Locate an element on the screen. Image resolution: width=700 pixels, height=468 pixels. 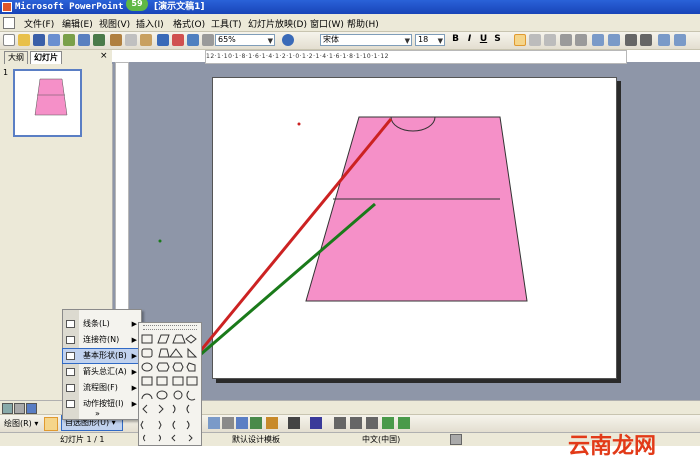
sorter-view-icon is located at coordinates (19, 408).